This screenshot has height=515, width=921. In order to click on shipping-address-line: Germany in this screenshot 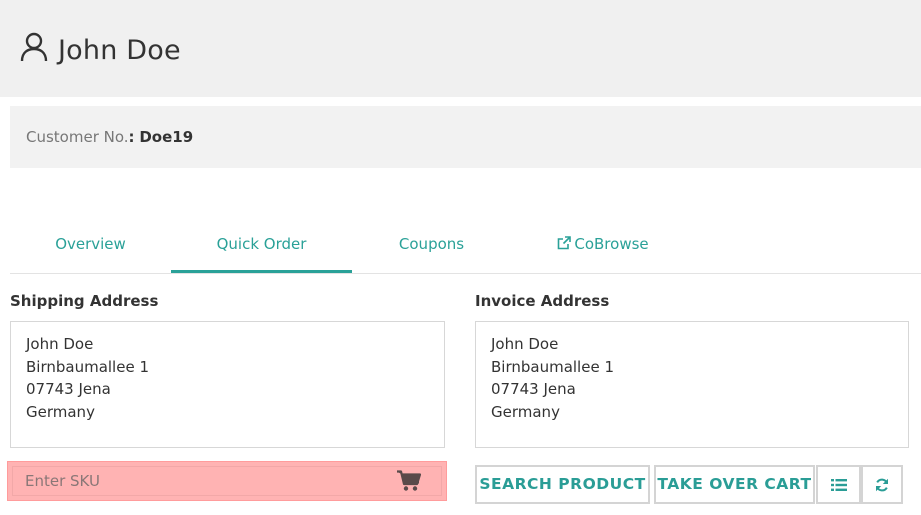, I will do `click(60, 411)`.